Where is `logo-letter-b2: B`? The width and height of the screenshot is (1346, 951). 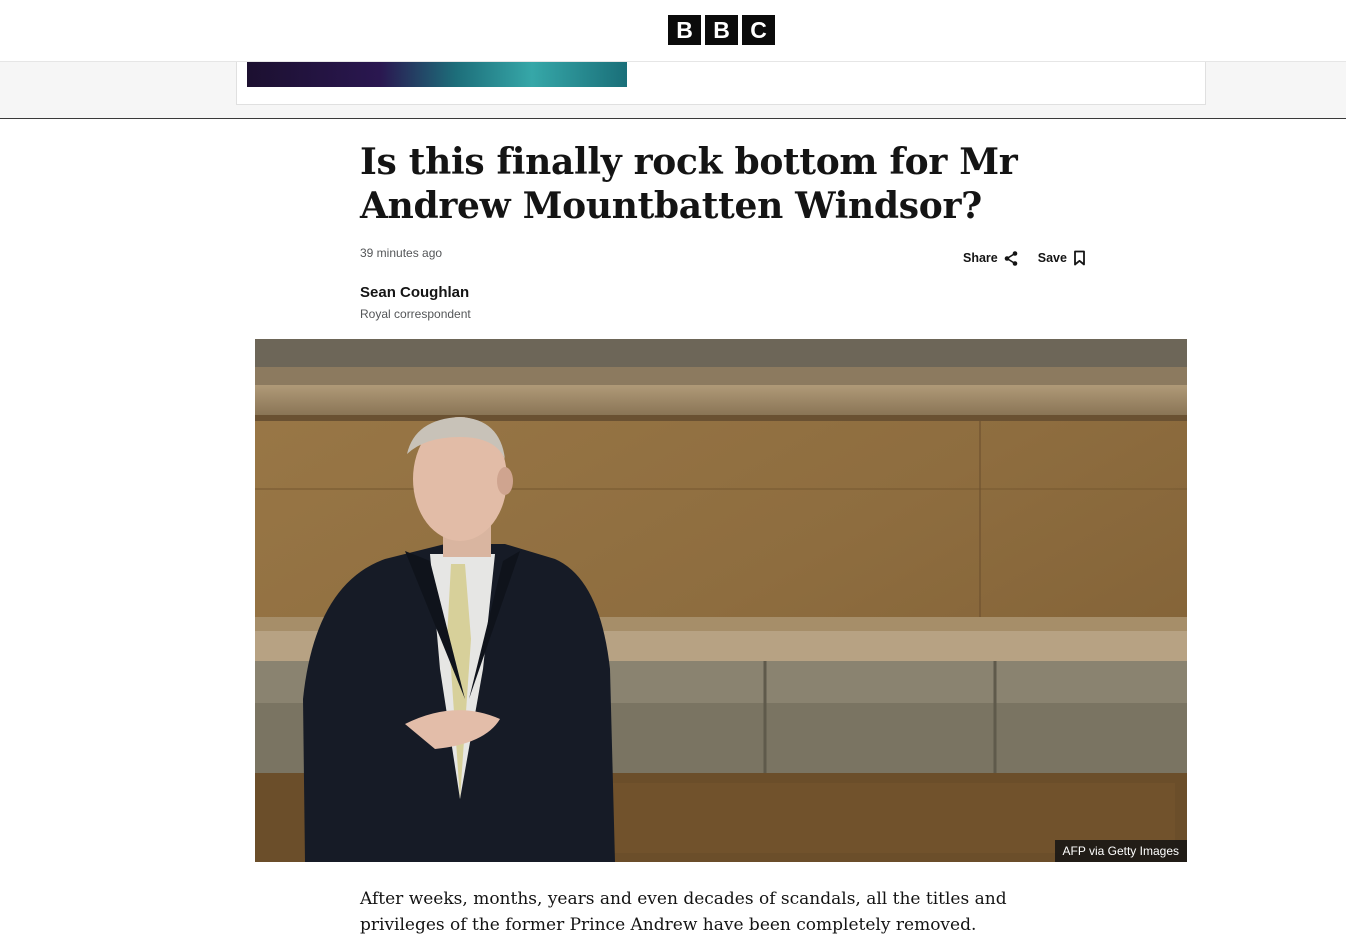
logo-letter-b2: B is located at coordinates (721, 30).